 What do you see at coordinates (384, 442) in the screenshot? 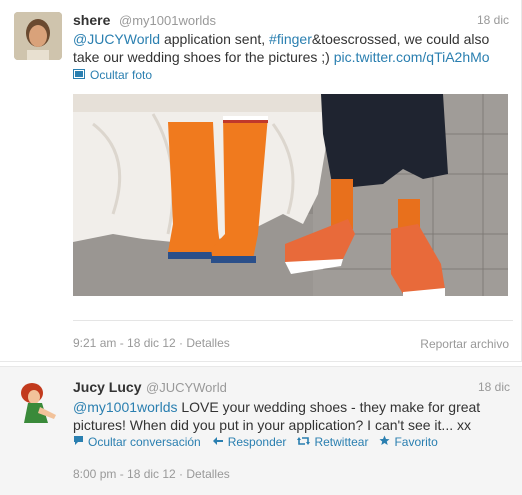
I see `star-icon` at bounding box center [384, 442].